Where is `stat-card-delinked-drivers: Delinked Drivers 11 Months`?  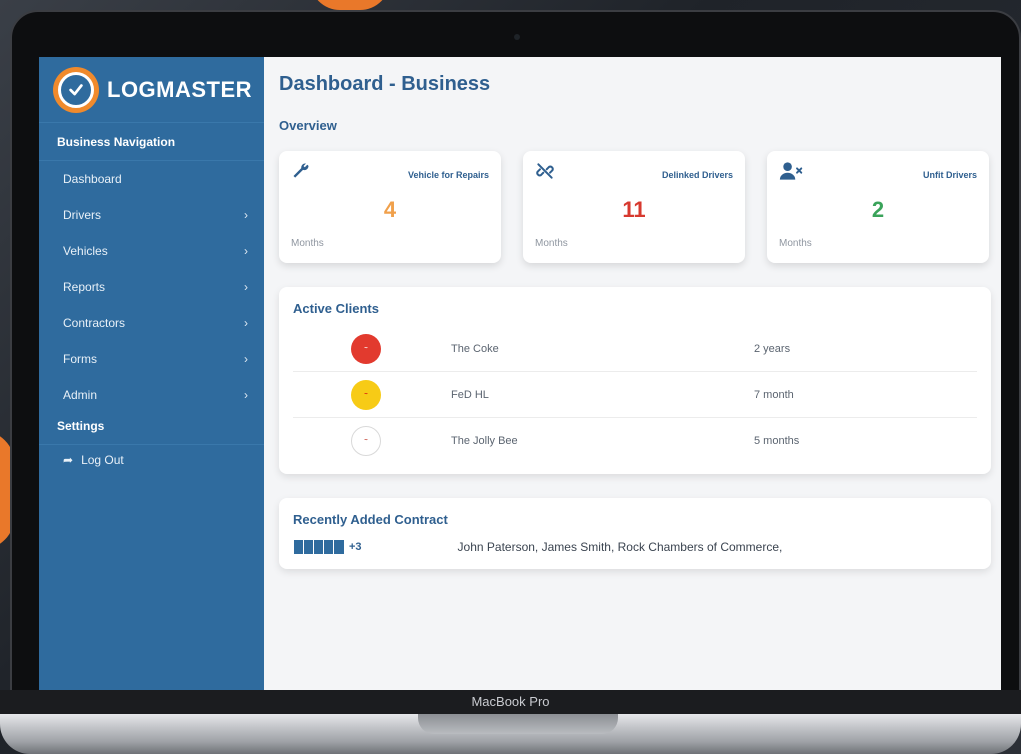
stat-card-delinked-drivers: Delinked Drivers 11 Months is located at coordinates (634, 207).